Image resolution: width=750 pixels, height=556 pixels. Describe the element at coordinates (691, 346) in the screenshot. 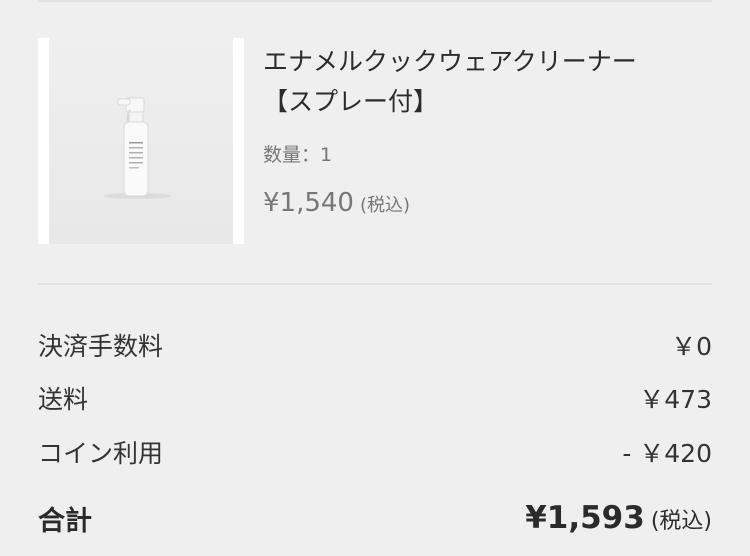

I see `payment-fee-value: ￥0` at that location.